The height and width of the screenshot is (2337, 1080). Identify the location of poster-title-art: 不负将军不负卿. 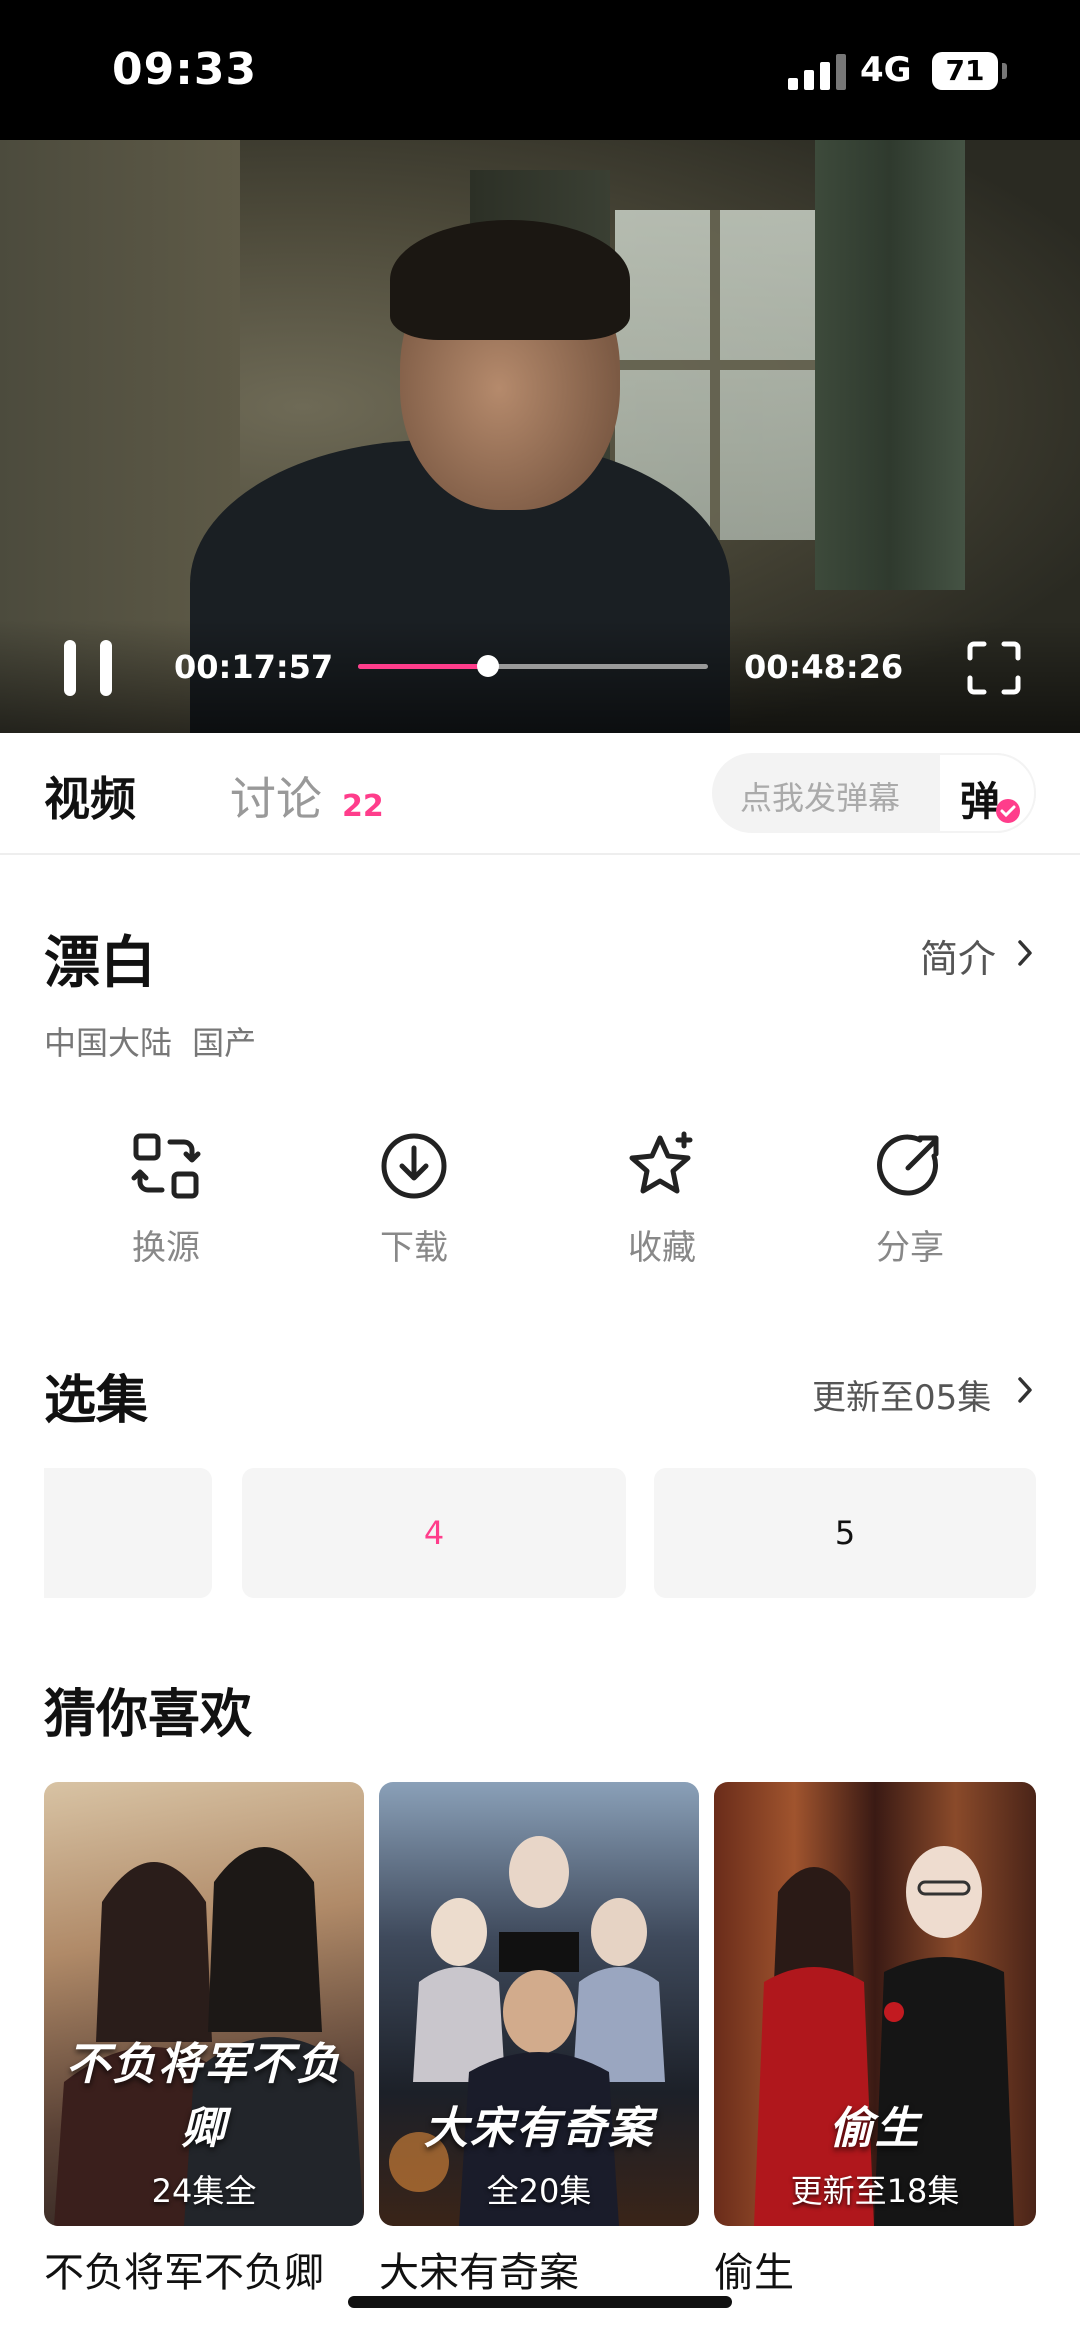
(204, 2096).